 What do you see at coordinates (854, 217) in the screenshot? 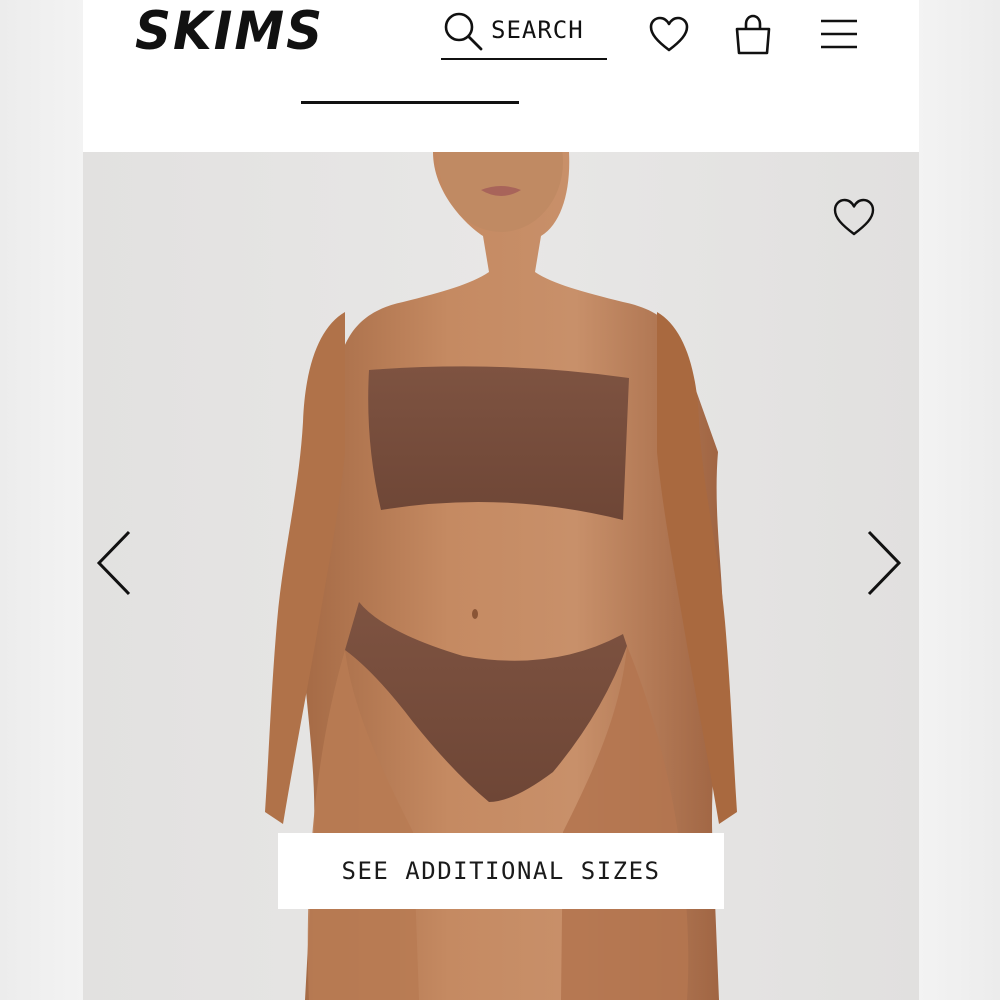
I see `save-to-wishlist-heart-icon` at bounding box center [854, 217].